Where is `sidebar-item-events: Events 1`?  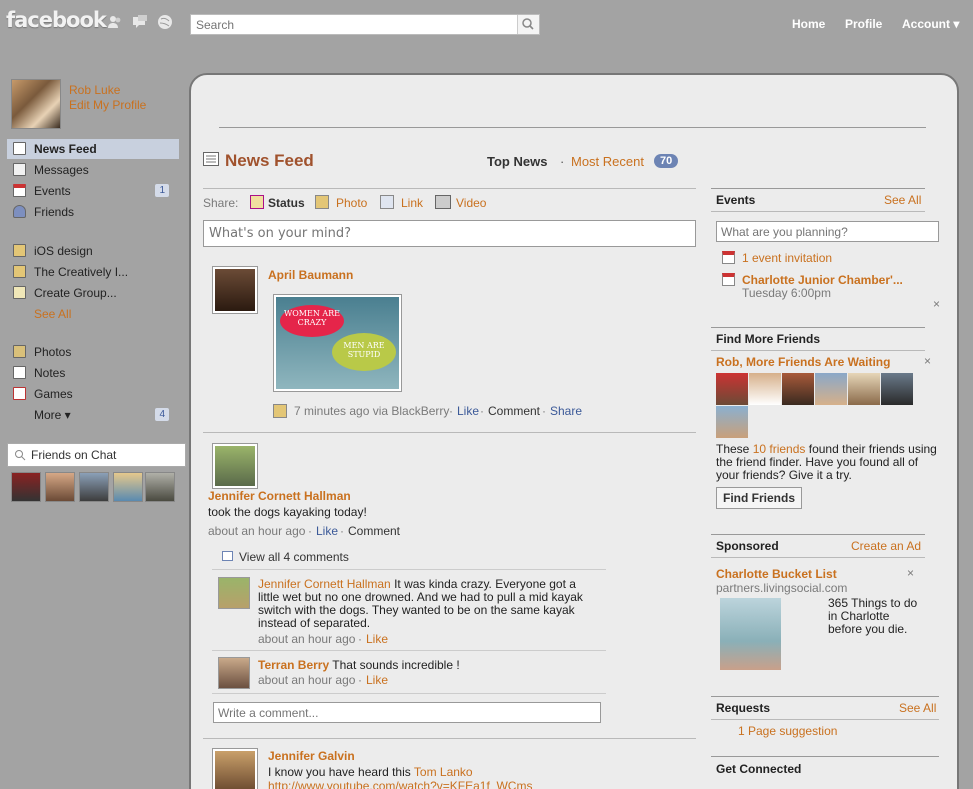
sidebar-item-events: Events 1 is located at coordinates (93, 191).